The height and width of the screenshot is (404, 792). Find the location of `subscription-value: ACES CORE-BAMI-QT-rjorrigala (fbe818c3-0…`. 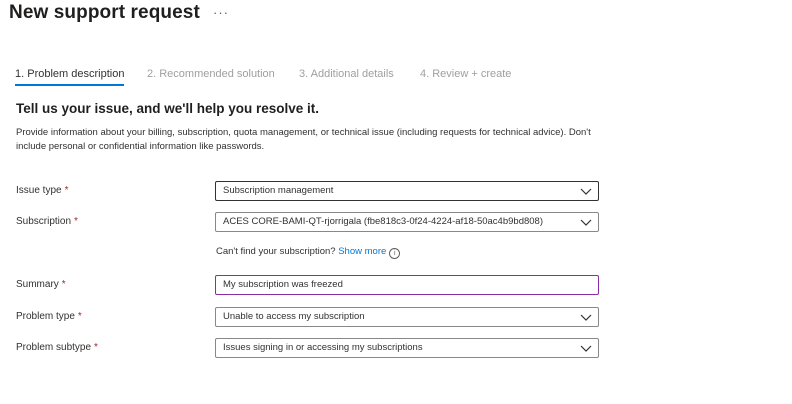

subscription-value: ACES CORE-BAMI-QT-rjorrigala (fbe818c3-0… is located at coordinates (383, 221).